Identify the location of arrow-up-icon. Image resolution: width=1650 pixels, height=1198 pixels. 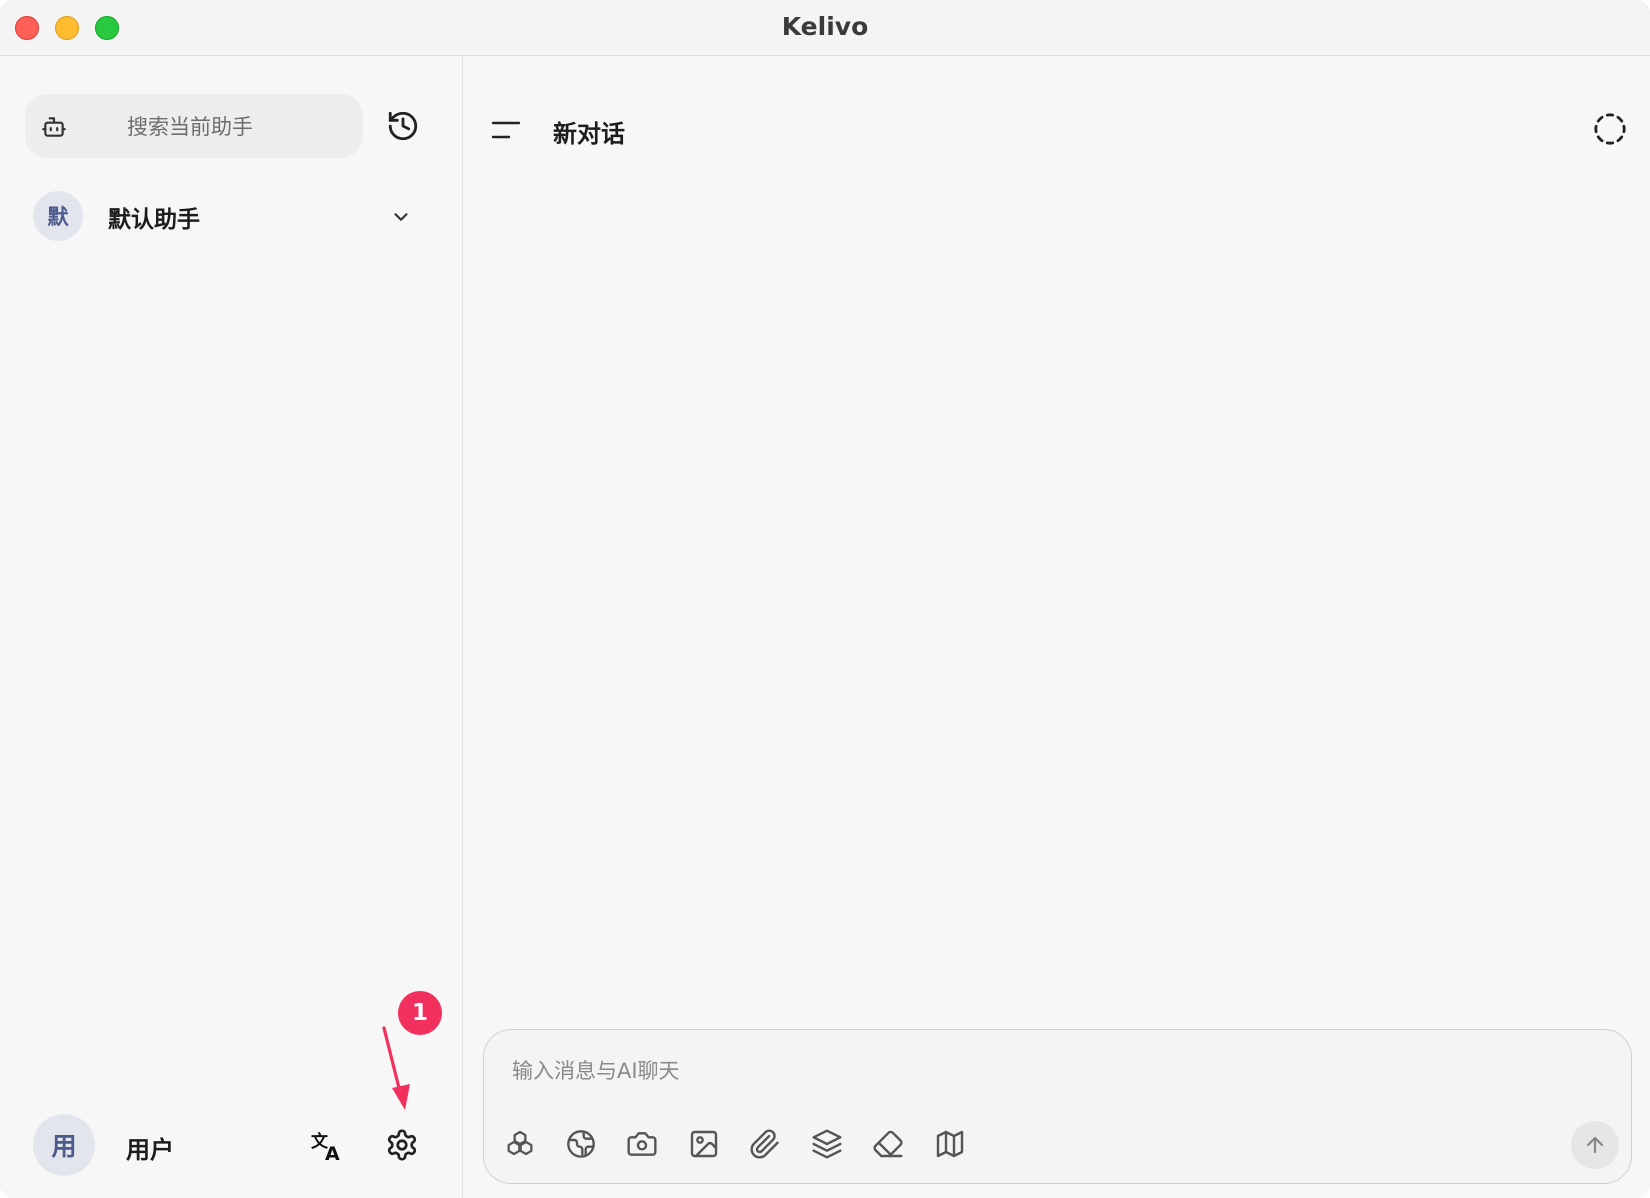
(1595, 1145).